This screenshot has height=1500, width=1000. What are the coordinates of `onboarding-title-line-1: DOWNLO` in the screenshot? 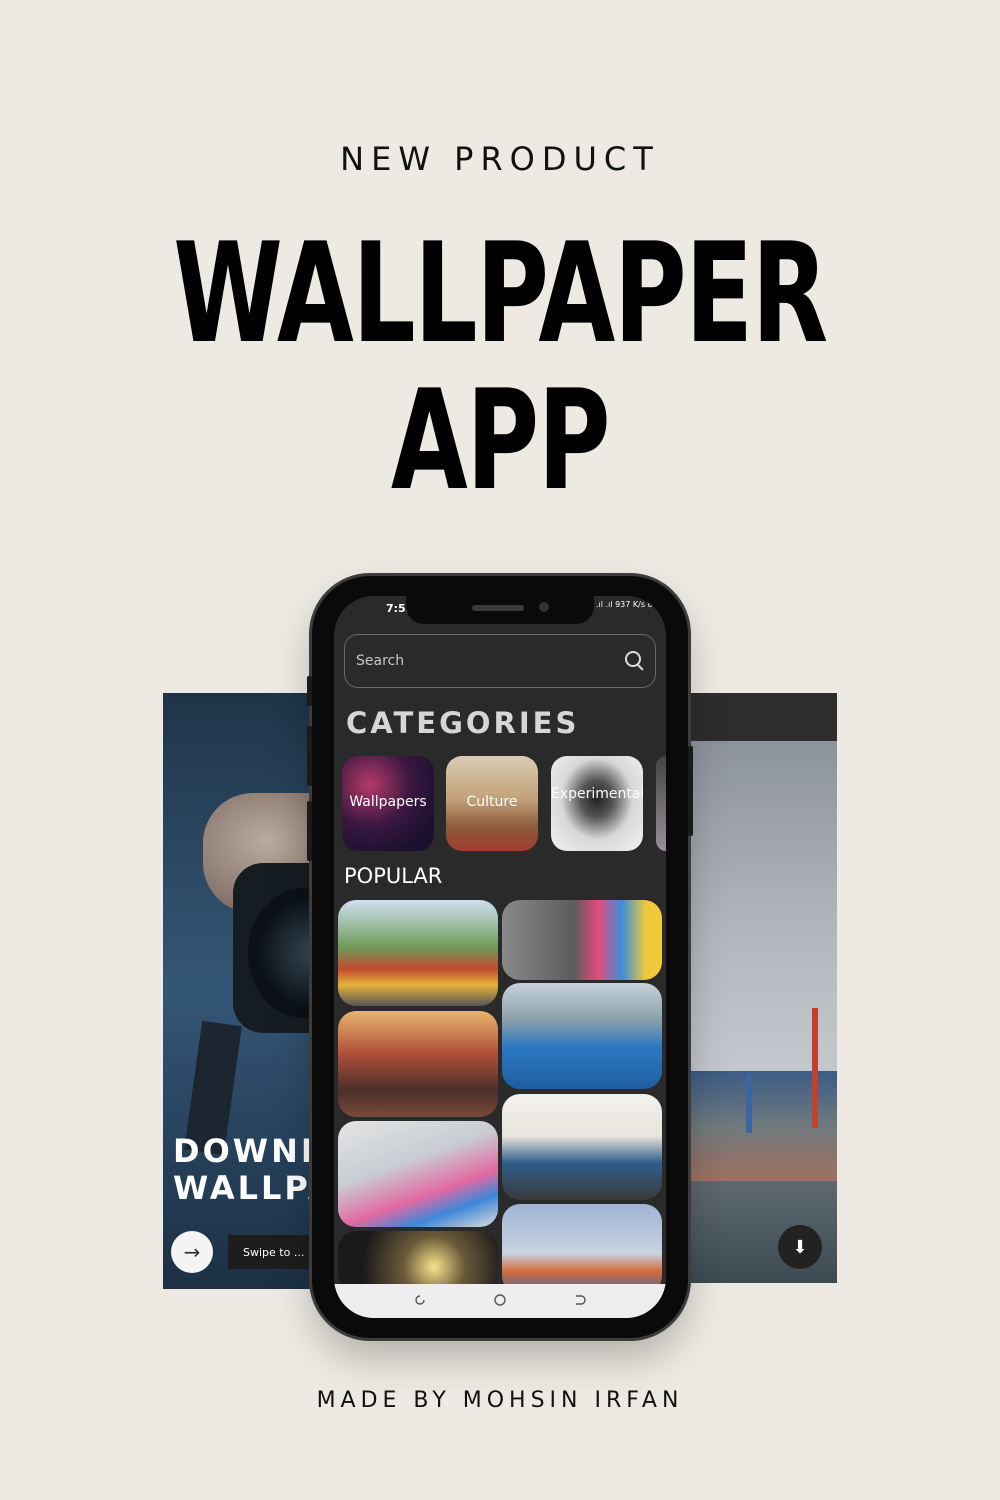 It's located at (248, 1151).